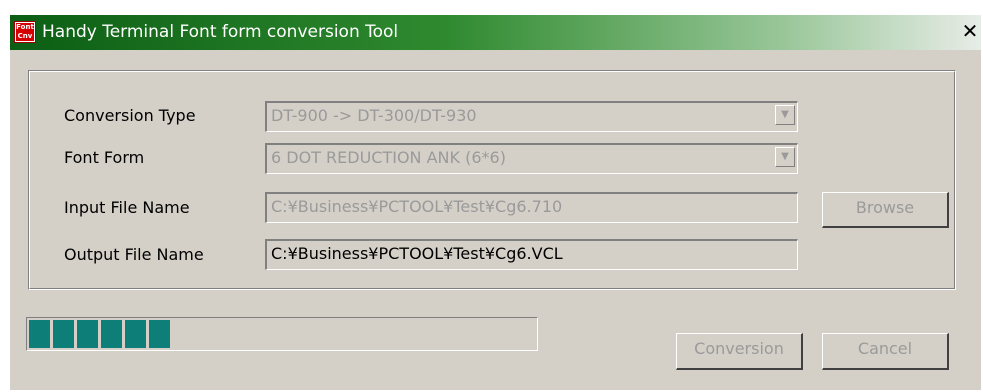 The width and height of the screenshot is (983, 392). What do you see at coordinates (531, 116) in the screenshot?
I see `conversion-type-select: DT-900 -> DT-300/DT-930 ▼` at bounding box center [531, 116].